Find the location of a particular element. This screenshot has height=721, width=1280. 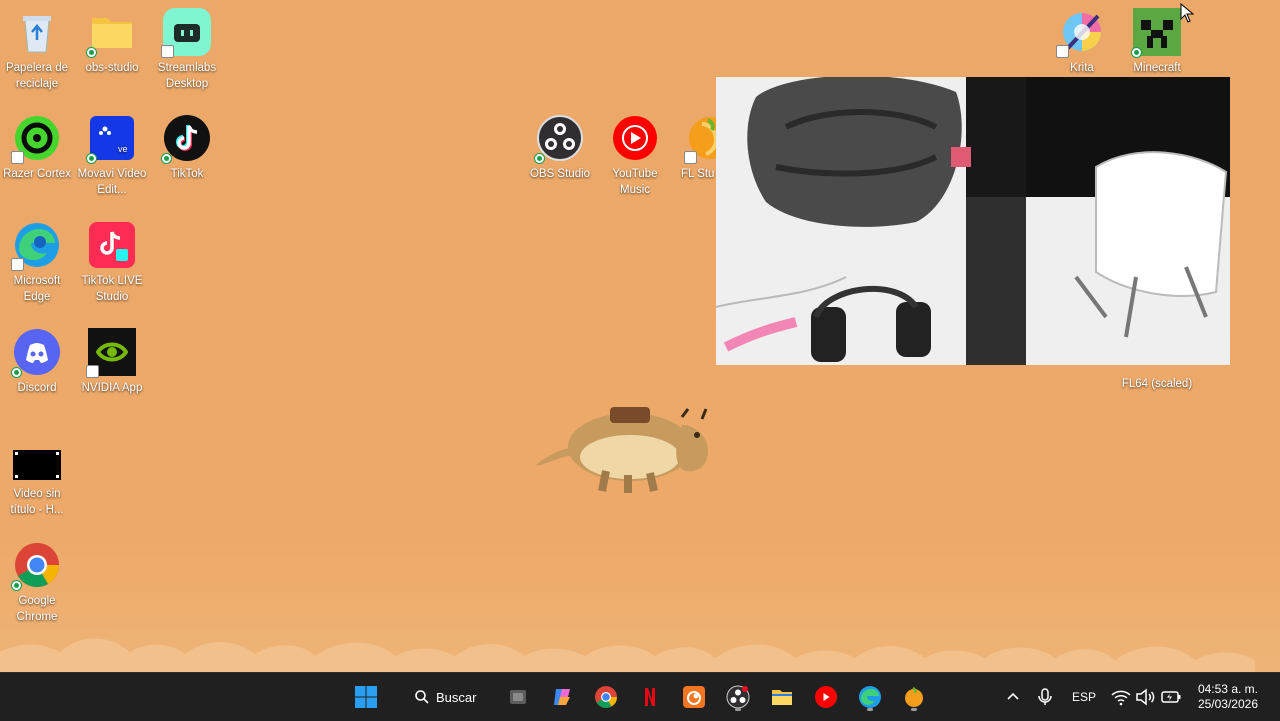

taskbar-chrome is located at coordinates (606, 697).